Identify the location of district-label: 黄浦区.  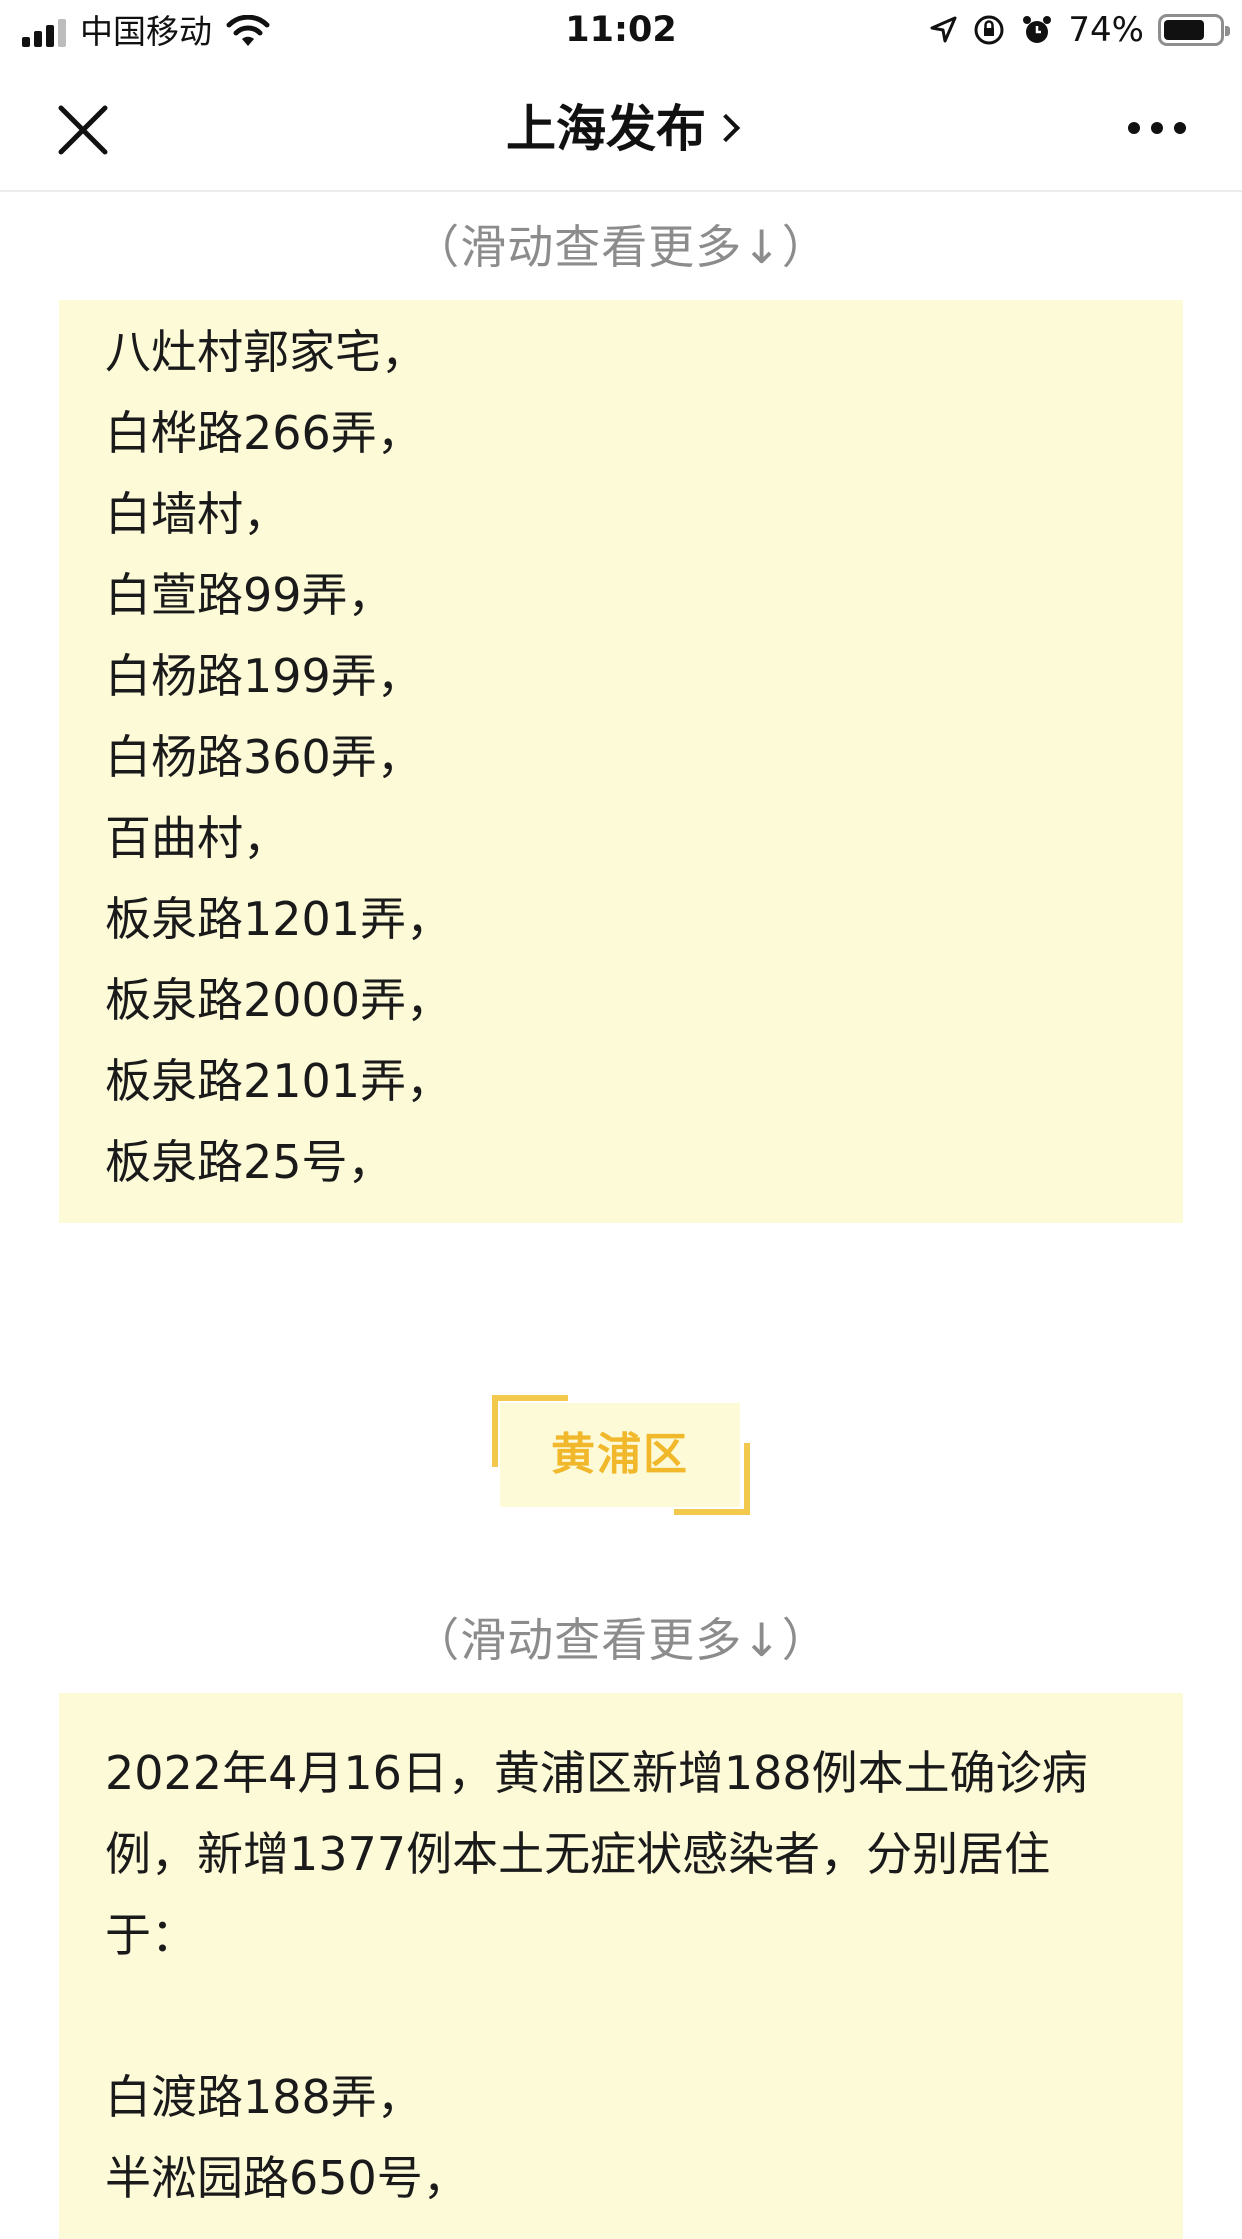
(620, 1454).